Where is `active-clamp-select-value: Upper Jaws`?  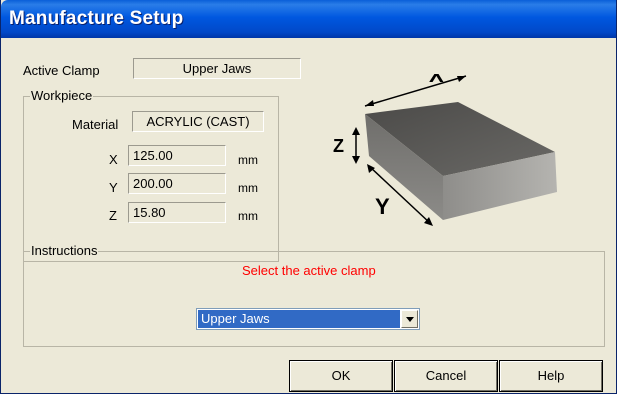 active-clamp-select-value: Upper Jaws is located at coordinates (299, 319).